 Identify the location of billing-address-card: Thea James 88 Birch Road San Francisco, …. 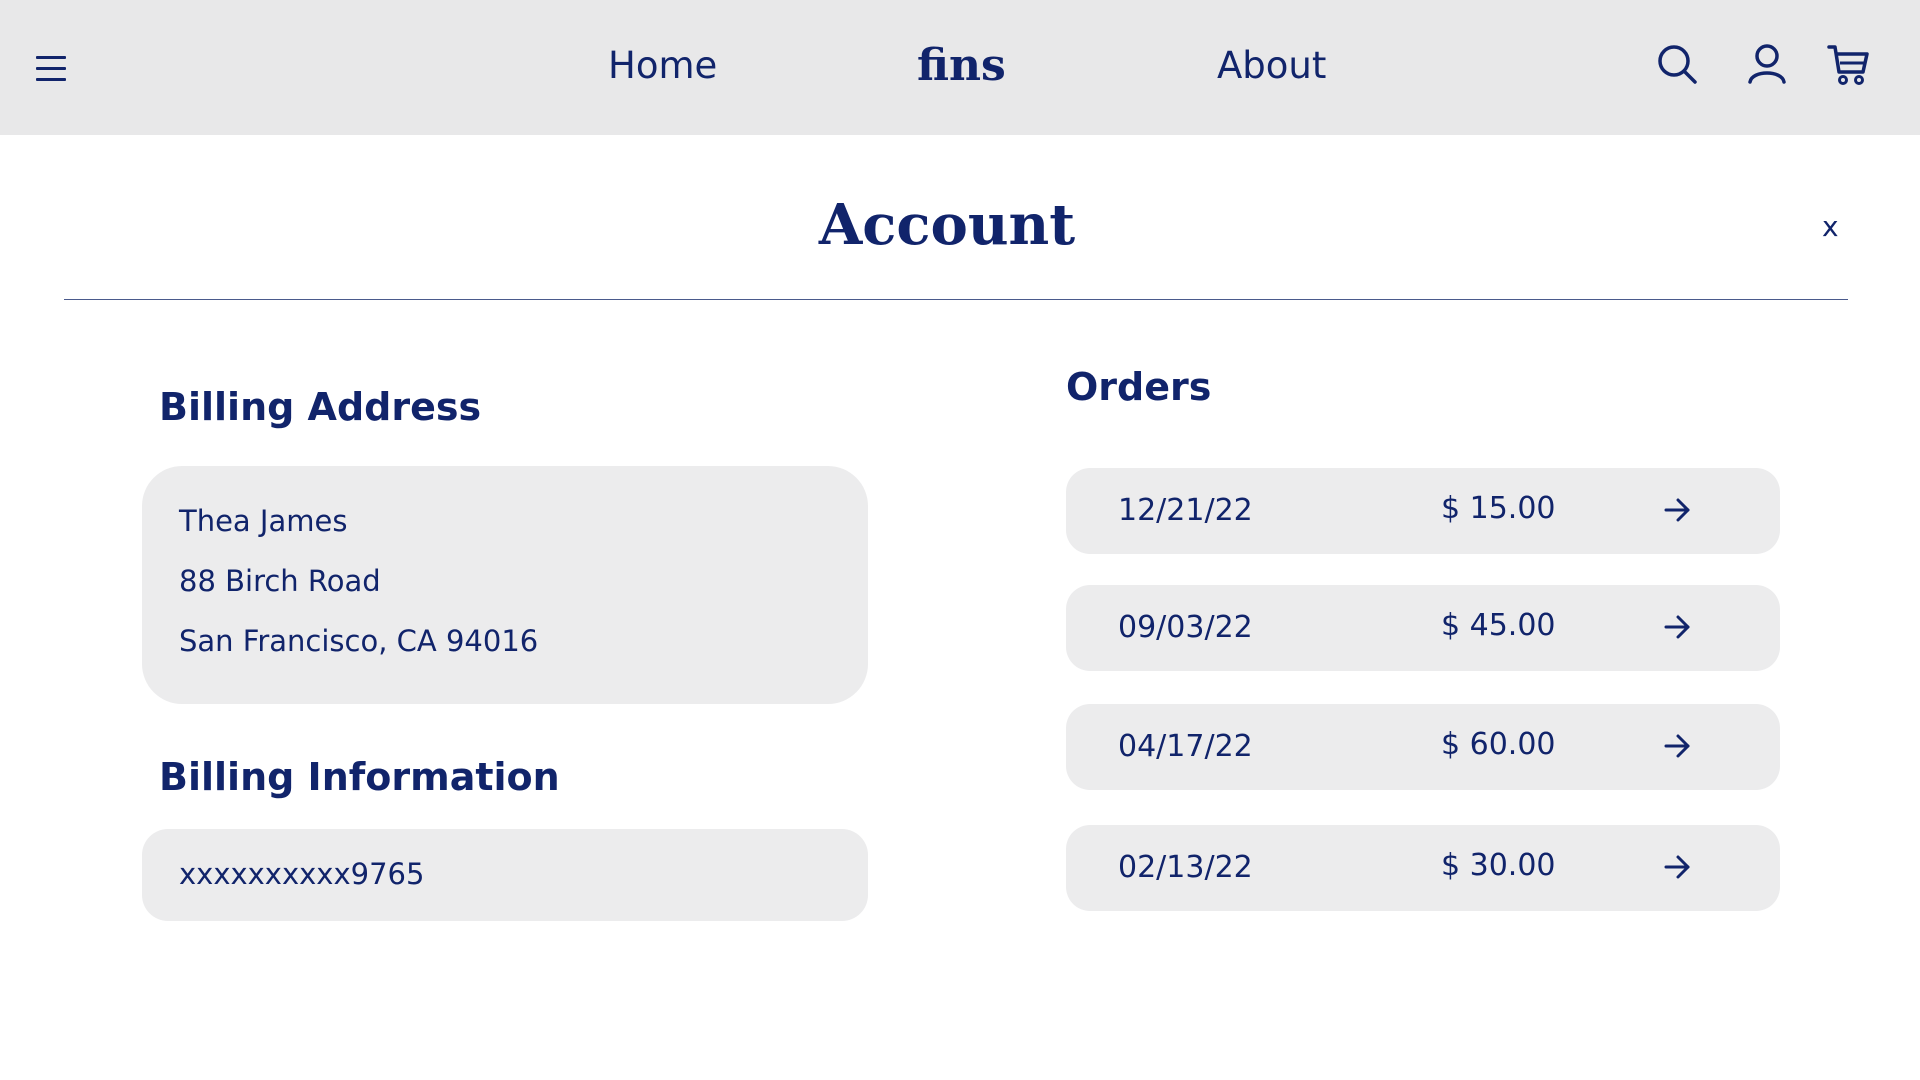
(505, 585).